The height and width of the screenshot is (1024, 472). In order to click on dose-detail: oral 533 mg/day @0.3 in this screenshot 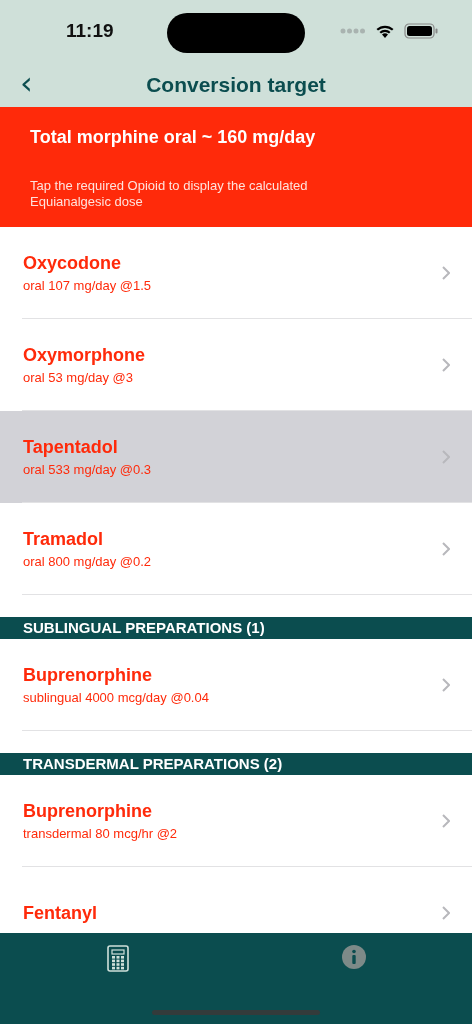, I will do `click(87, 469)`.